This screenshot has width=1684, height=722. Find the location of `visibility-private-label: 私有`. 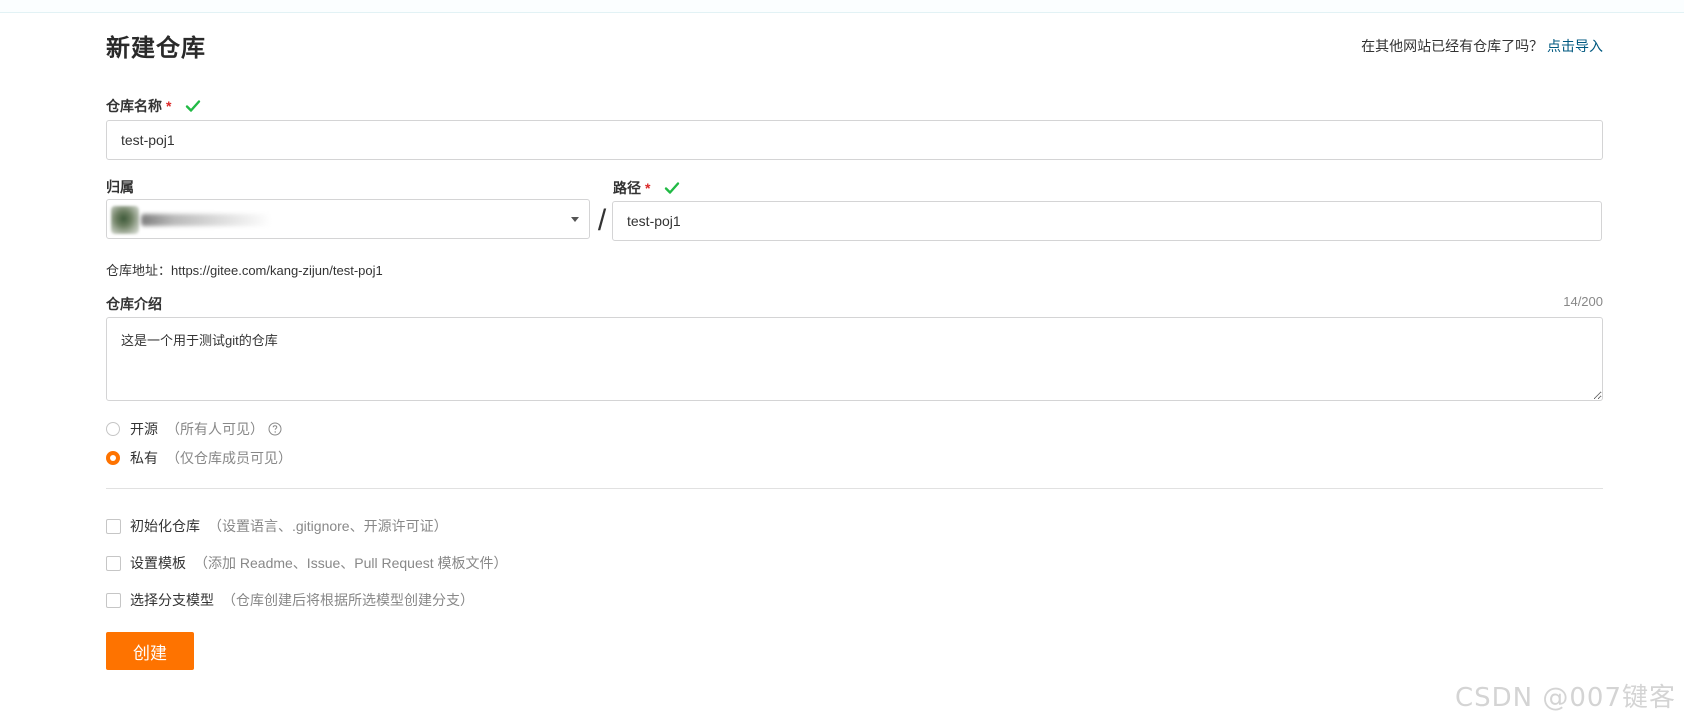

visibility-private-label: 私有 is located at coordinates (144, 458).